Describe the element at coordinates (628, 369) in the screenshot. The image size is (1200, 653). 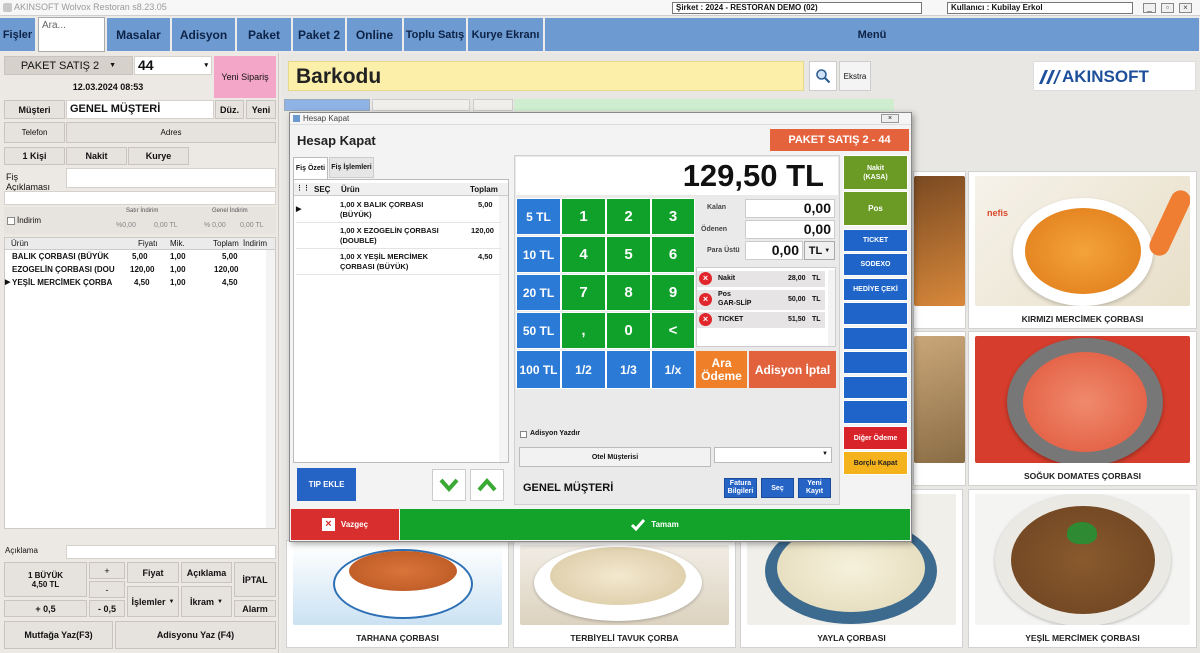
I see `fraction-third-button: 1/3` at that location.